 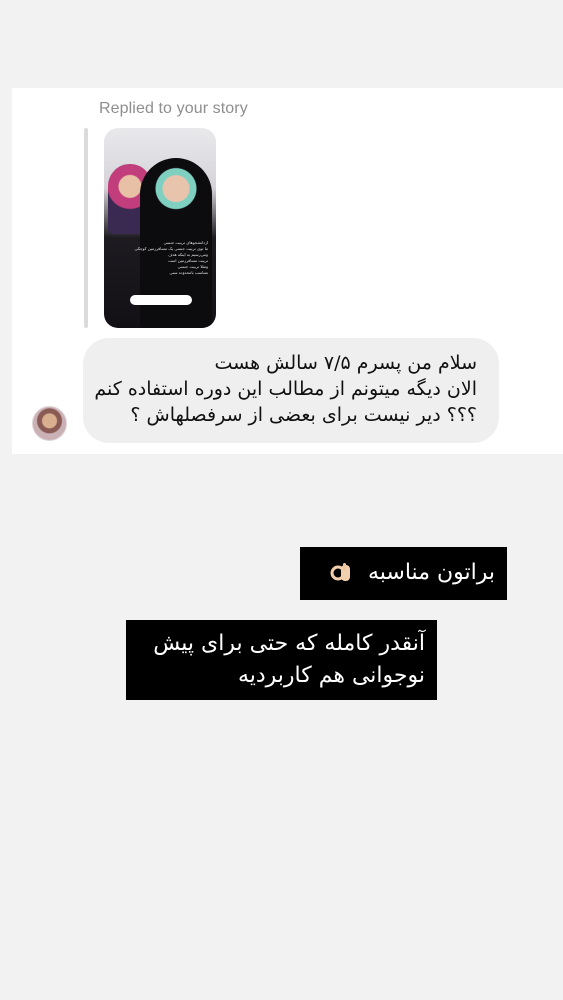 I want to click on caption-2-line-1: آنقدر کامله که حتی برای پیش, so click(x=289, y=643).